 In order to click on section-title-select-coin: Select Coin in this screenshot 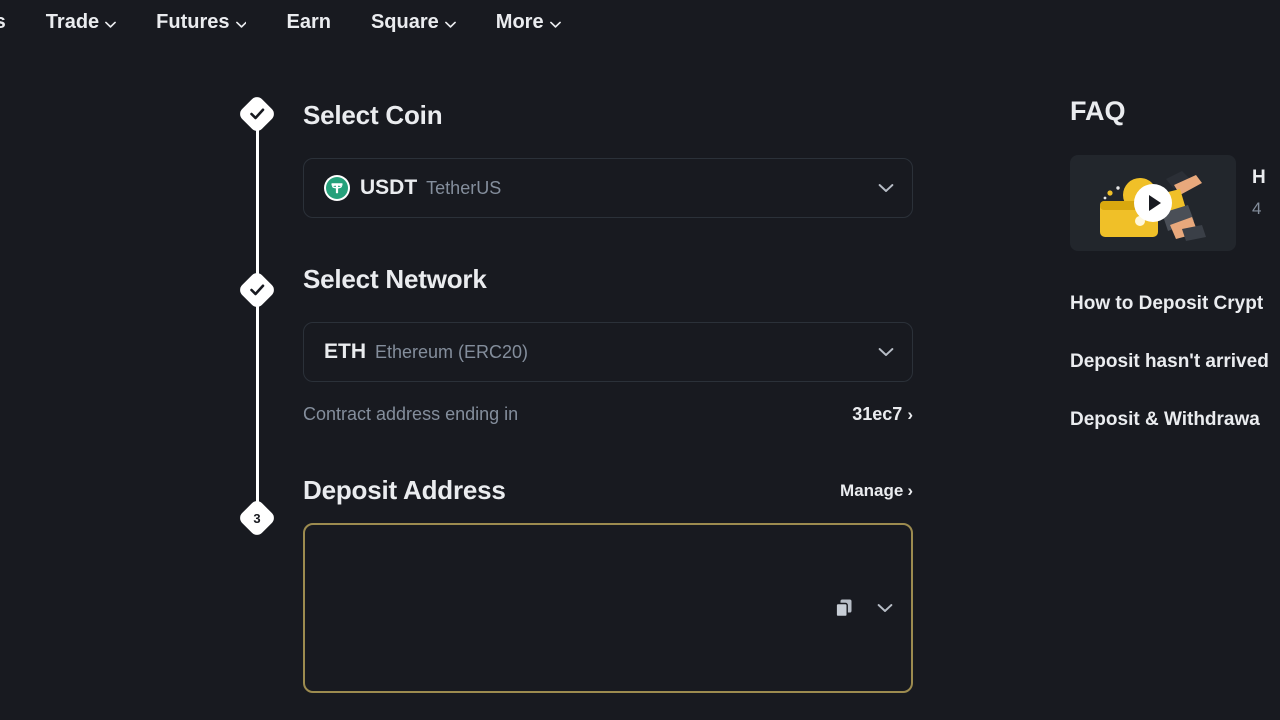, I will do `click(373, 115)`.